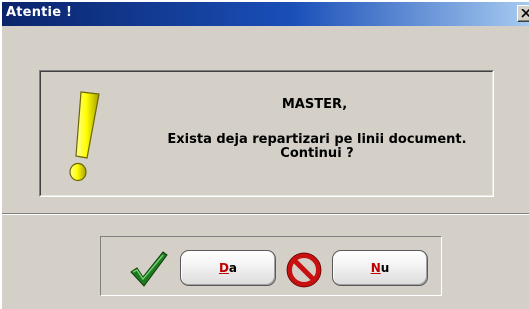 The image size is (529, 309). What do you see at coordinates (223, 268) in the screenshot?
I see `yes-button-hotkey: D` at bounding box center [223, 268].